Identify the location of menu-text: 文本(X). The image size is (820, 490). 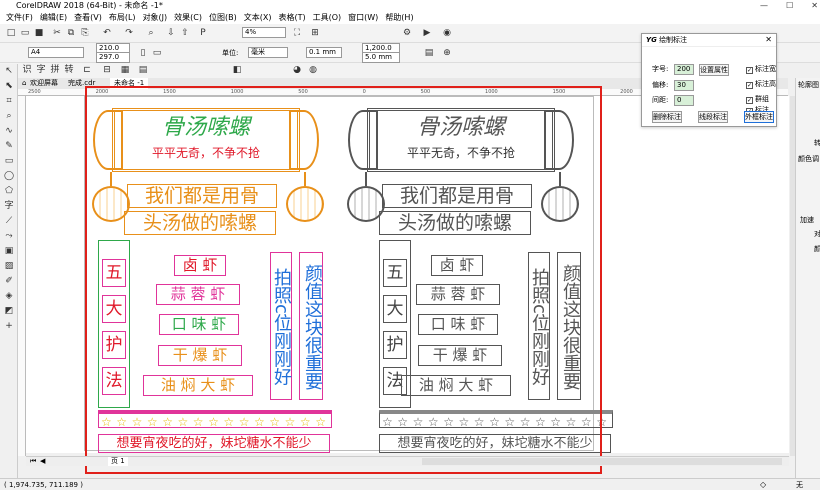
(258, 18).